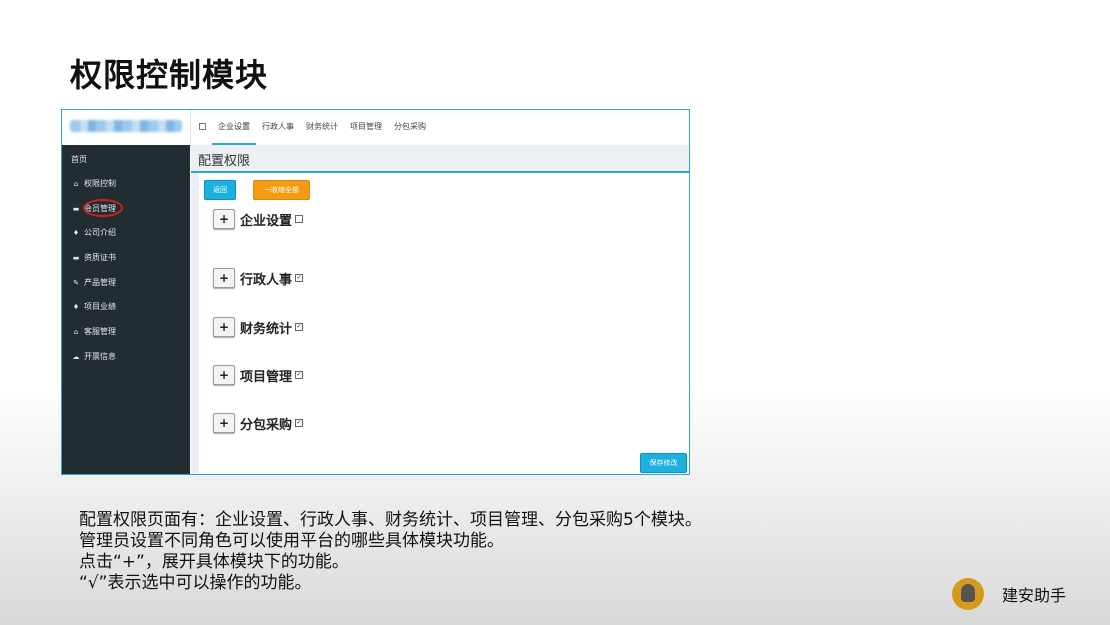 The height and width of the screenshot is (625, 1110). Describe the element at coordinates (440, 159) in the screenshot. I see `page-header: 配置权限` at that location.